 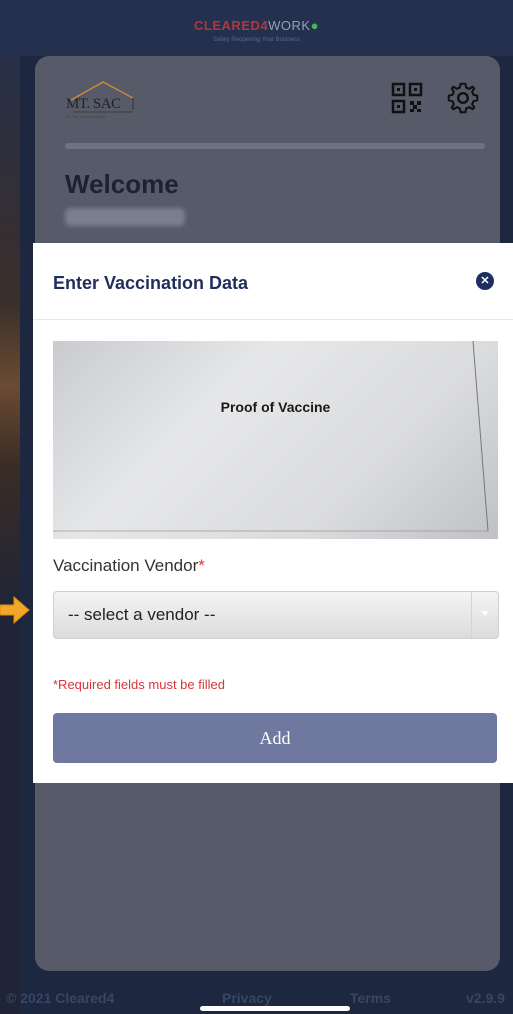 I want to click on version-text: v2.9.9, so click(x=485, y=998).